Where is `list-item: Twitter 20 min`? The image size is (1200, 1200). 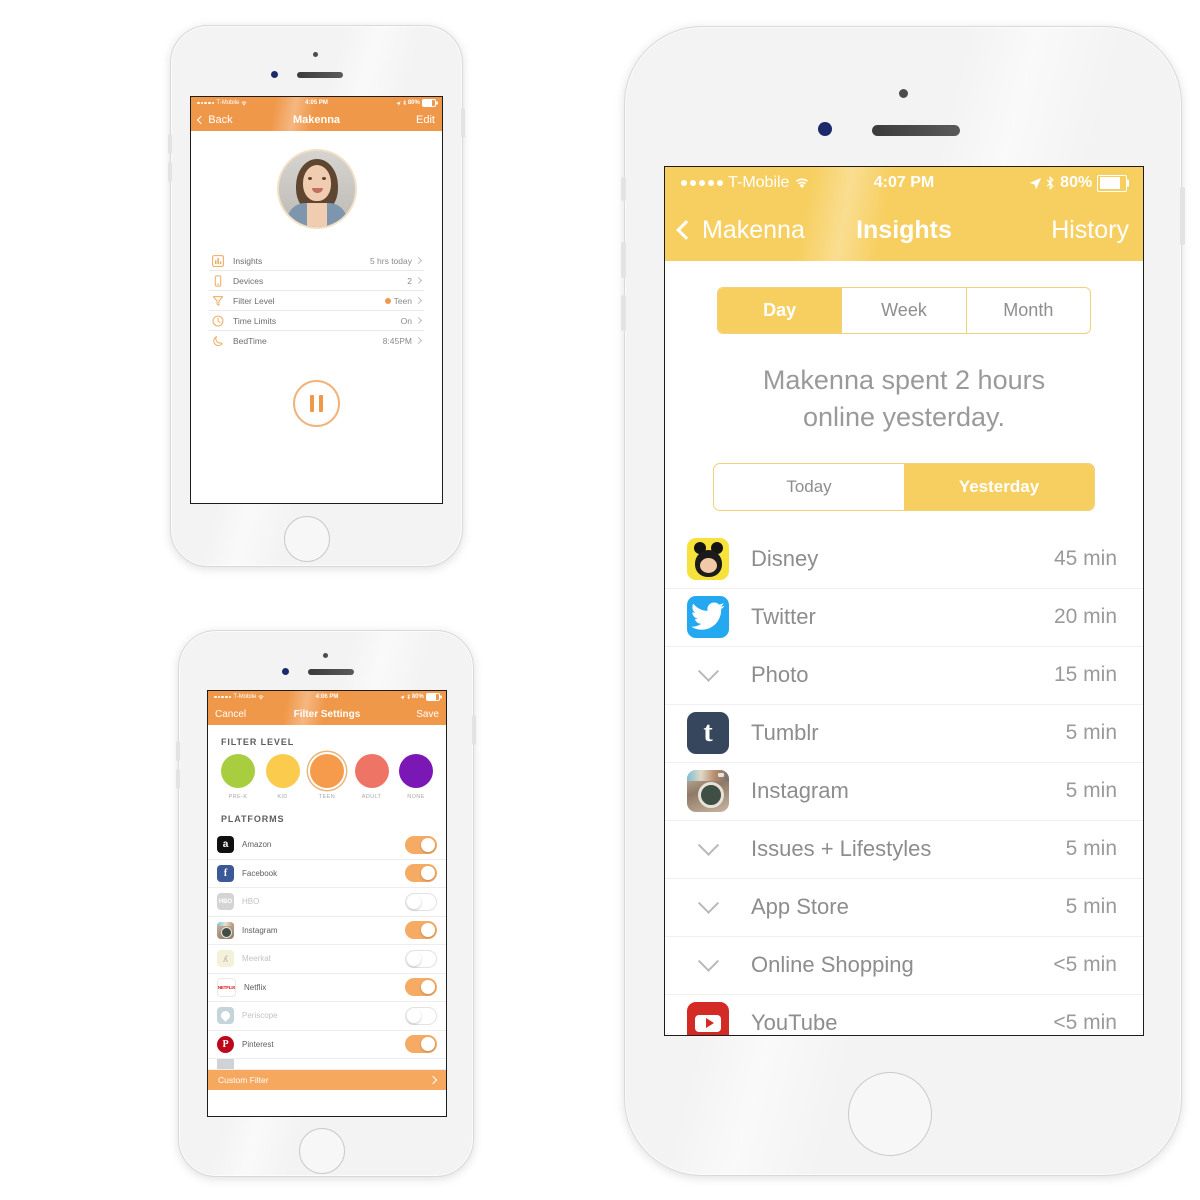
list-item: Twitter 20 min is located at coordinates (904, 616).